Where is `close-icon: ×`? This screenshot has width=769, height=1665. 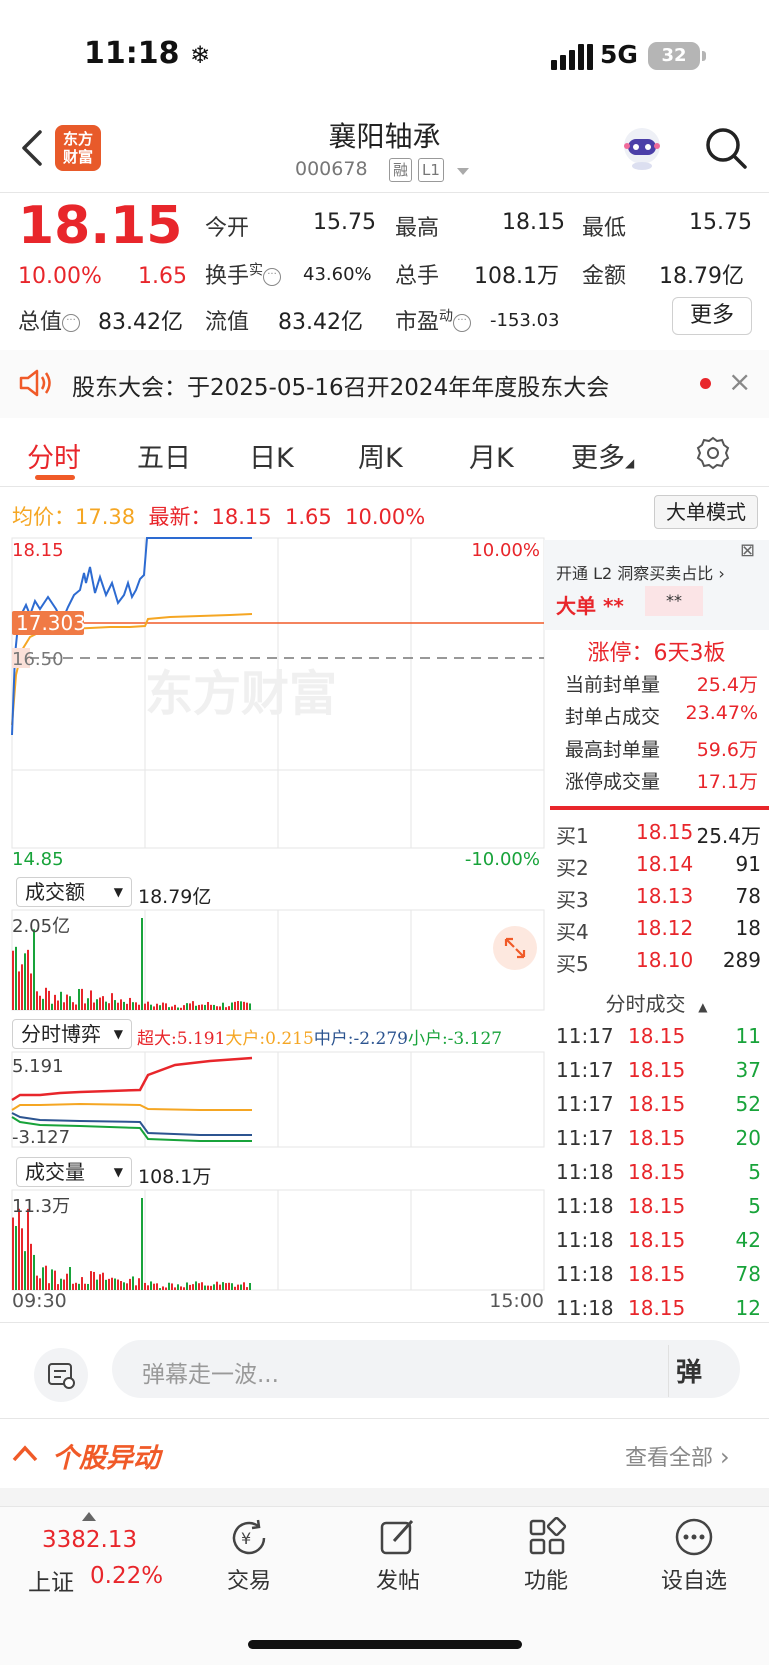
close-icon: × is located at coordinates (739, 381).